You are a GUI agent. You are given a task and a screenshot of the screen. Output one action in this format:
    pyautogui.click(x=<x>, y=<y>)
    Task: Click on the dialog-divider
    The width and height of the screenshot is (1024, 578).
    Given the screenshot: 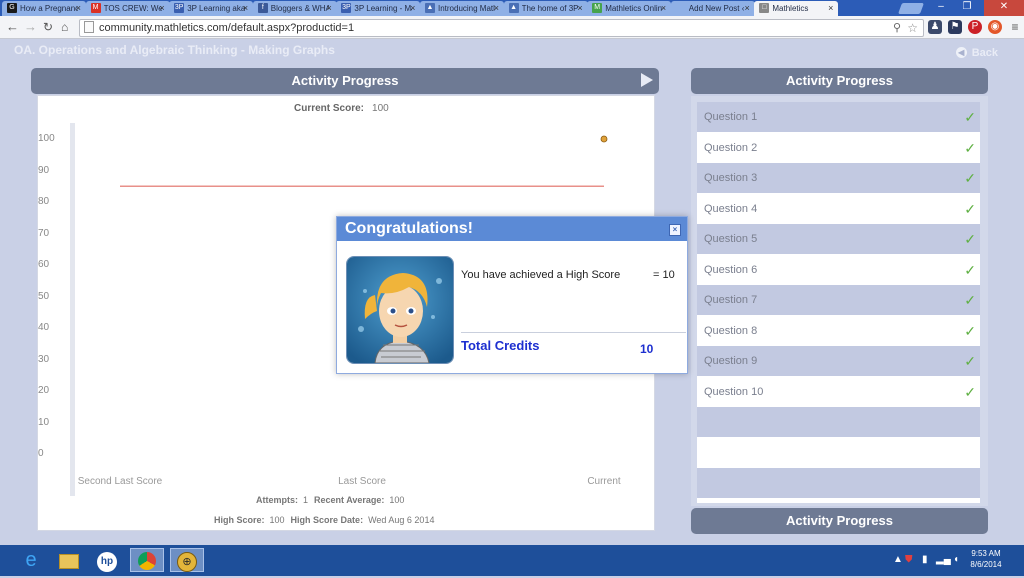 What is the action you would take?
    pyautogui.click(x=573, y=332)
    